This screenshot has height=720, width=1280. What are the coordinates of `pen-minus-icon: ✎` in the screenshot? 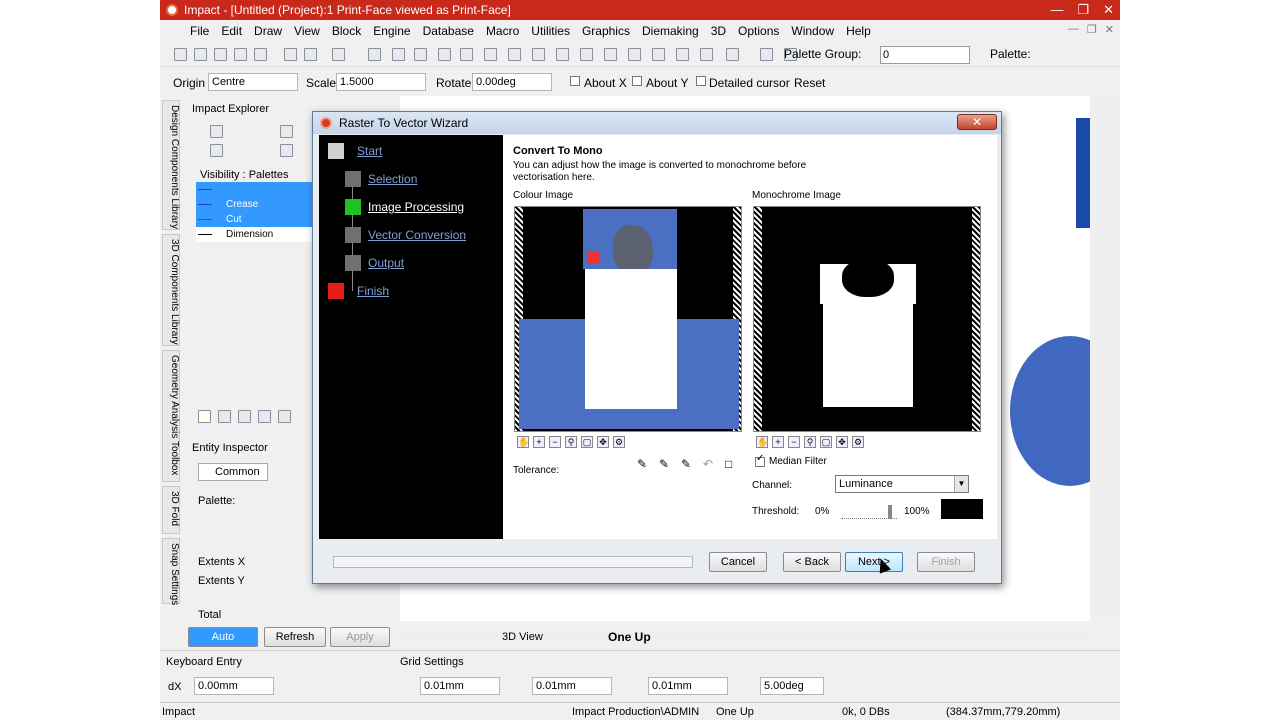 It's located at (689, 465).